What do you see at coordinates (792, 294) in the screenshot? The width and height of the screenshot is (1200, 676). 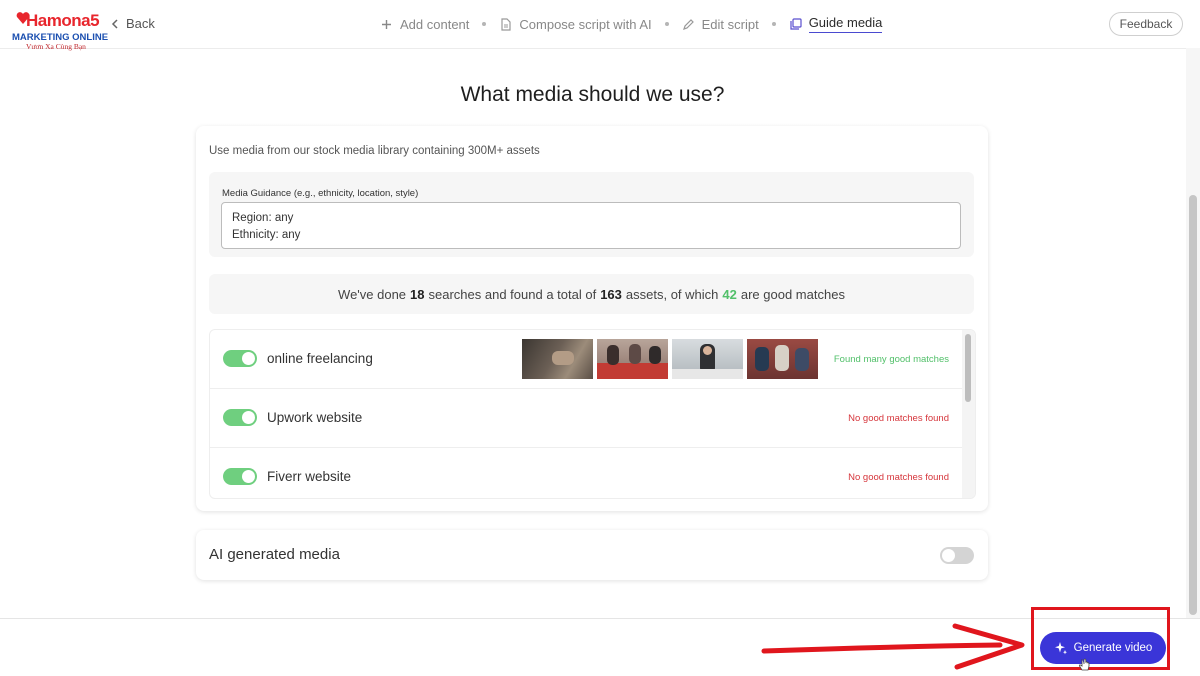 I see `summary-text: are good matches` at bounding box center [792, 294].